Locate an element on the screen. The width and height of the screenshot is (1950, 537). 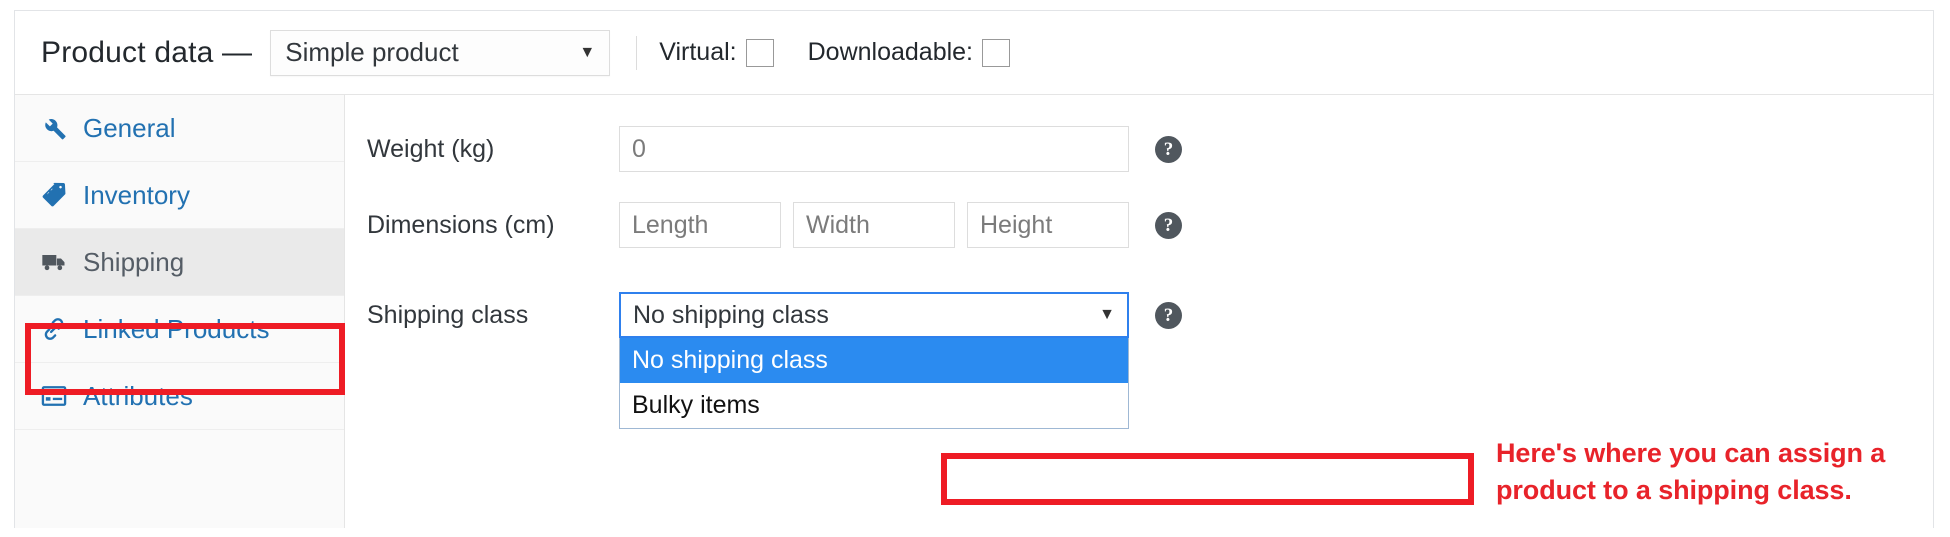
option-no-shipping-class: No shipping class is located at coordinates (874, 360).